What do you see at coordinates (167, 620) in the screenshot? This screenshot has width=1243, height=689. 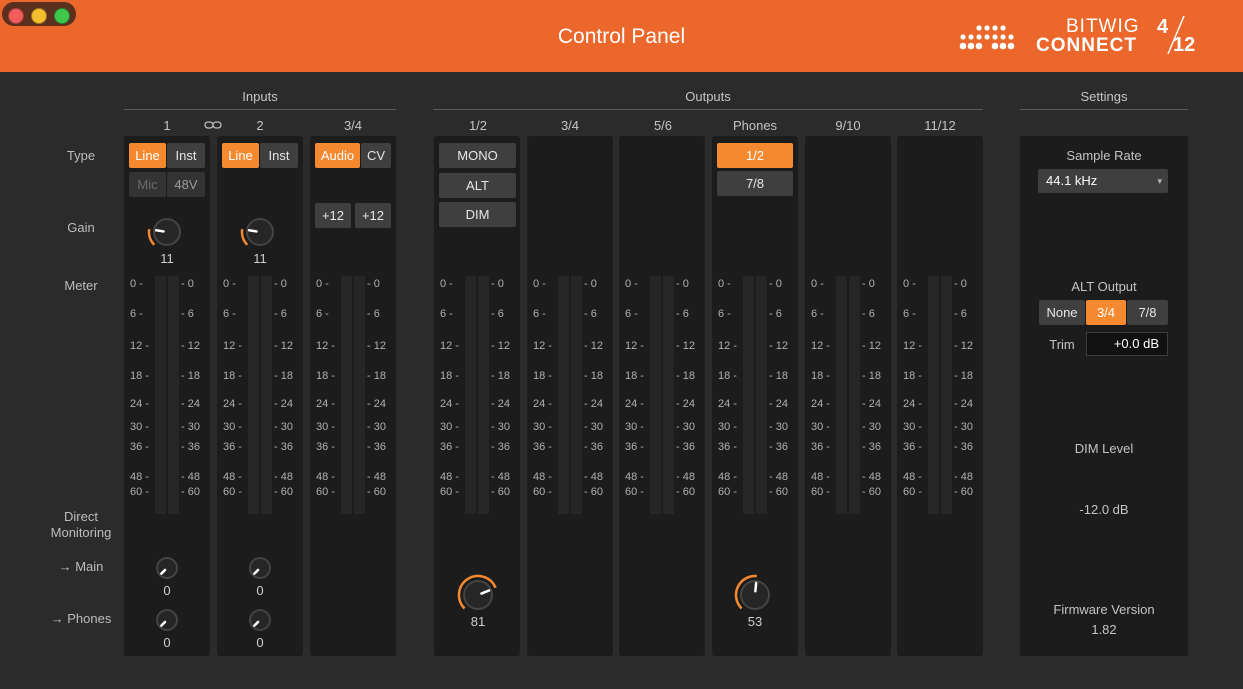 I see `input-1-phones-knob` at bounding box center [167, 620].